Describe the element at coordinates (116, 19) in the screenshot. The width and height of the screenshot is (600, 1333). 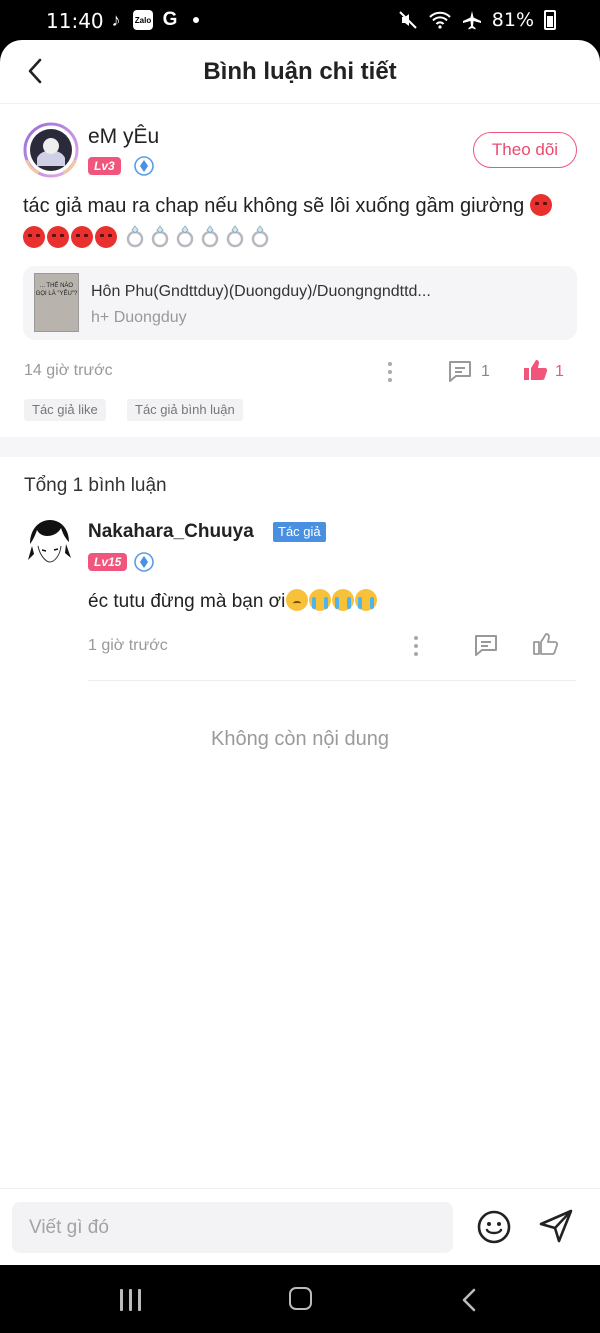
I see `tiktok-icon: ♪` at that location.